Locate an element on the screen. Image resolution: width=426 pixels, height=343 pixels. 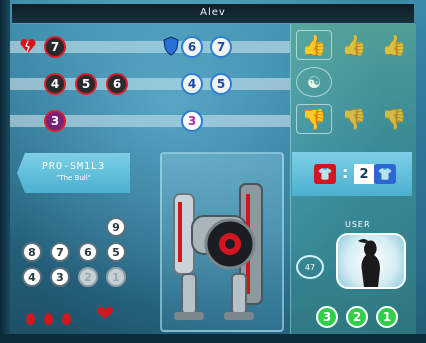
blue-token: 7 is located at coordinates (221, 47).